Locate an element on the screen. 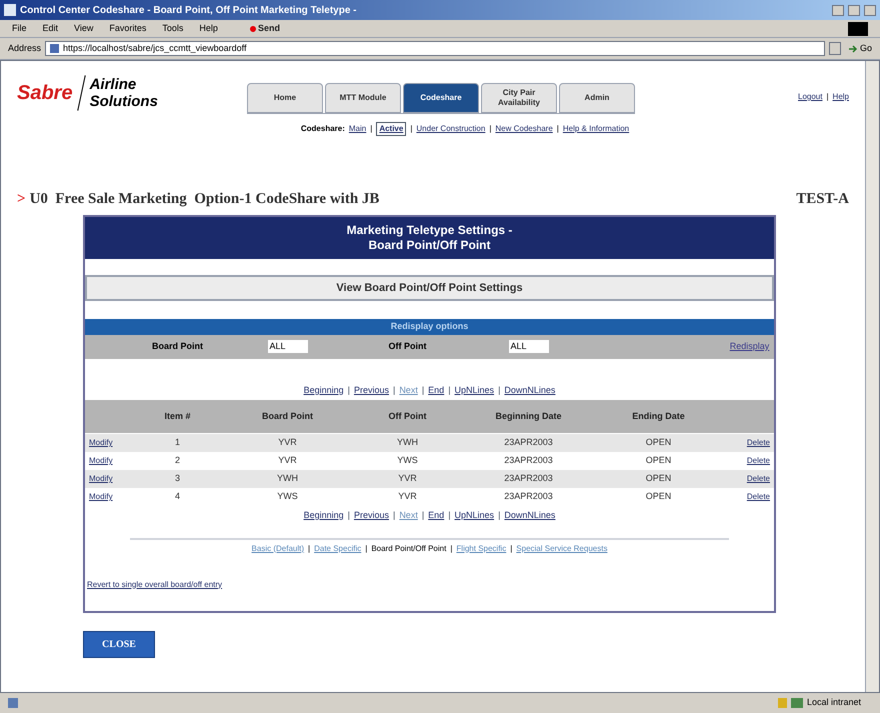 This screenshot has width=880, height=713. panel-header: Marketing Teletype Settings - Board Point/Off Point is located at coordinates (429, 237).